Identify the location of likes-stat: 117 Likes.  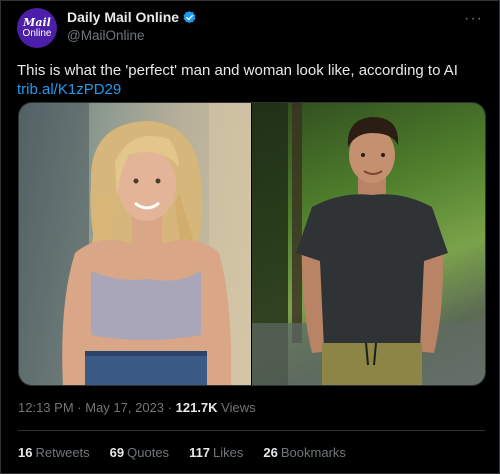
(216, 452).